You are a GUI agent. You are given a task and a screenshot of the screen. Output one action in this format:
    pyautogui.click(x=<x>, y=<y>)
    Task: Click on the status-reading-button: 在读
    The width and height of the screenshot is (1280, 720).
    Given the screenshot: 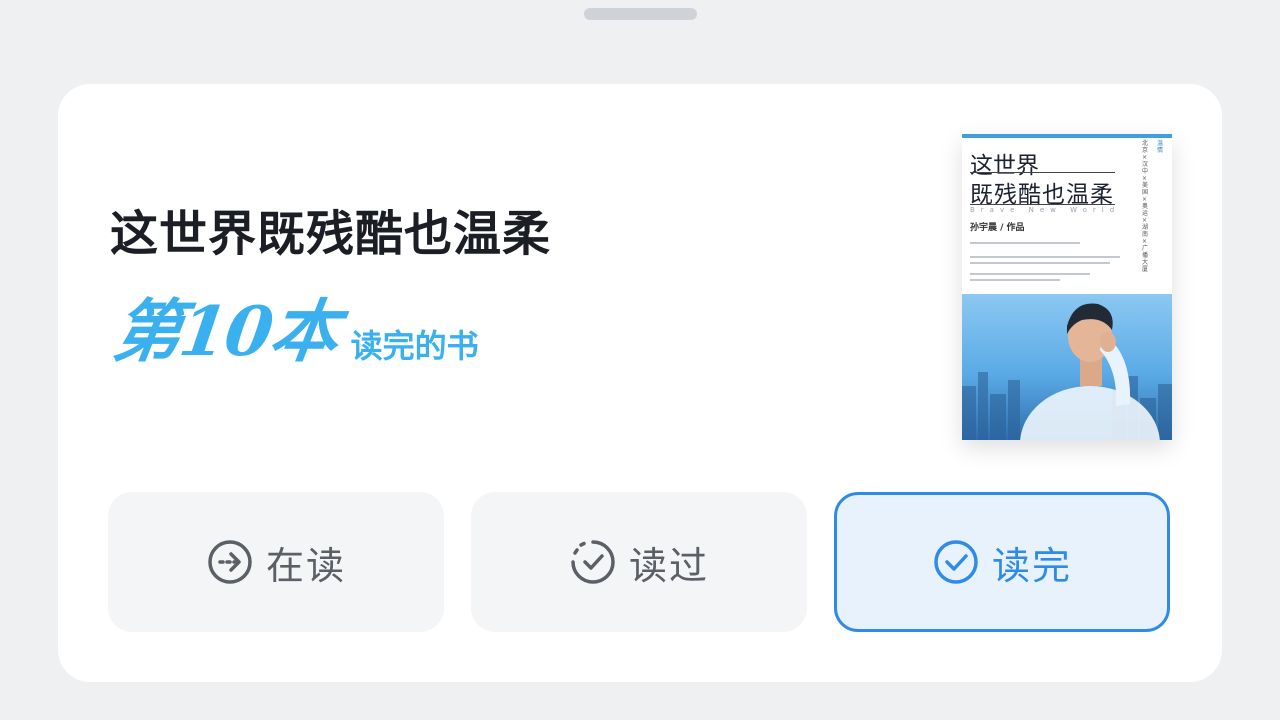 What is the action you would take?
    pyautogui.click(x=276, y=562)
    